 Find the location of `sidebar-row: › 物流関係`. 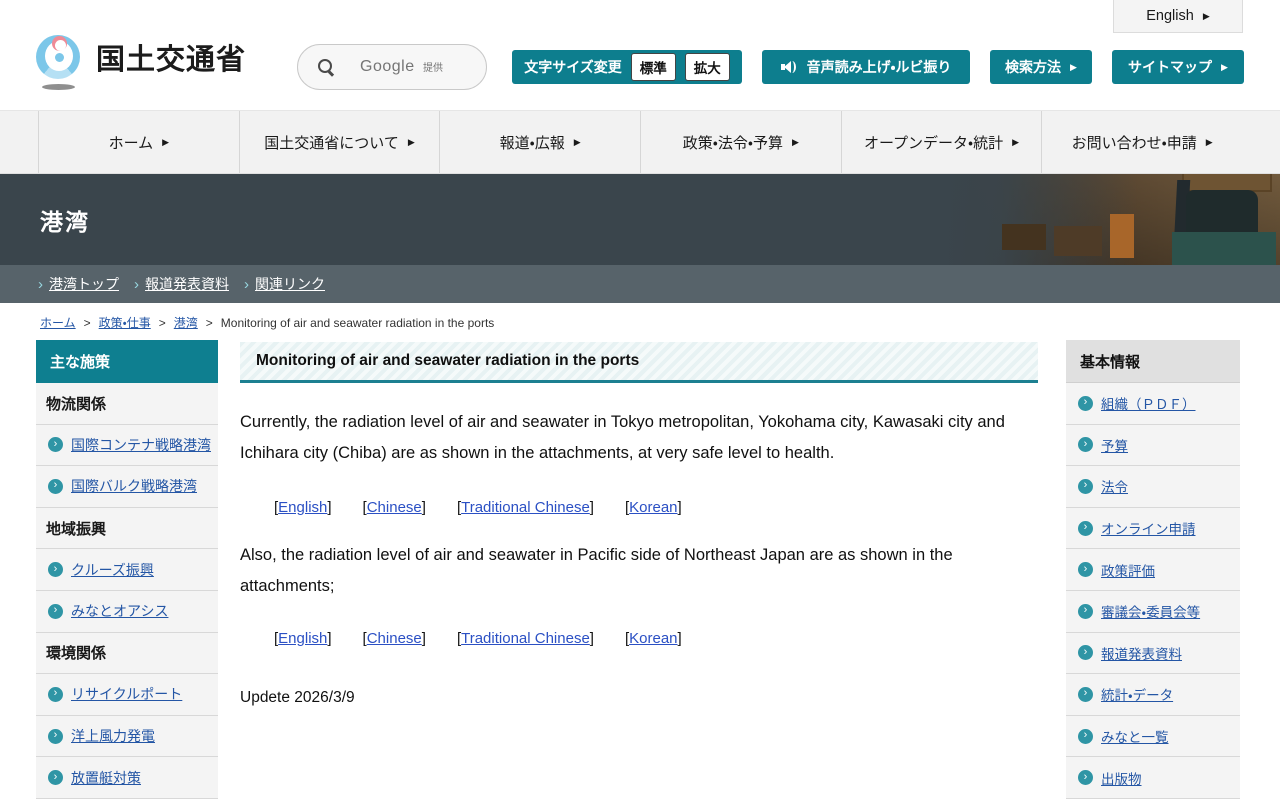

sidebar-row: › 物流関係 is located at coordinates (127, 404).